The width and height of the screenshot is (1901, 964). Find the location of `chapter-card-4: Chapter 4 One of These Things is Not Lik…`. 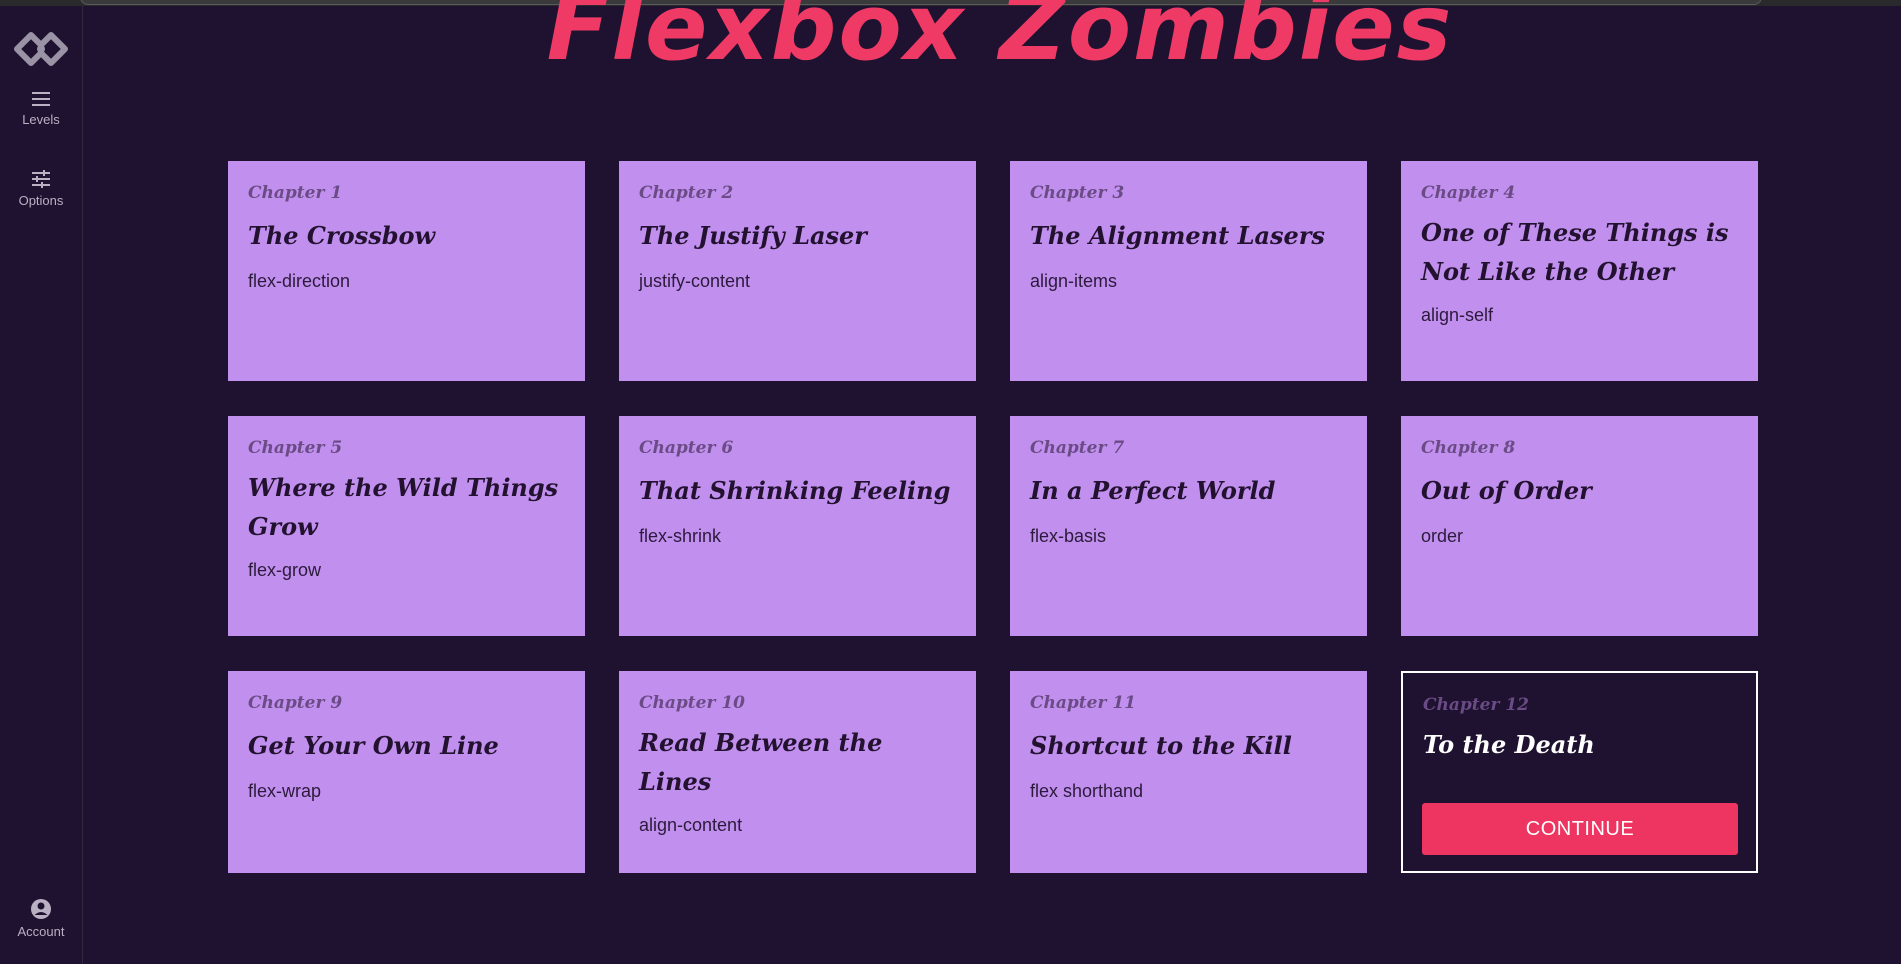

chapter-card-4: Chapter 4 One of These Things is Not Lik… is located at coordinates (1579, 271).